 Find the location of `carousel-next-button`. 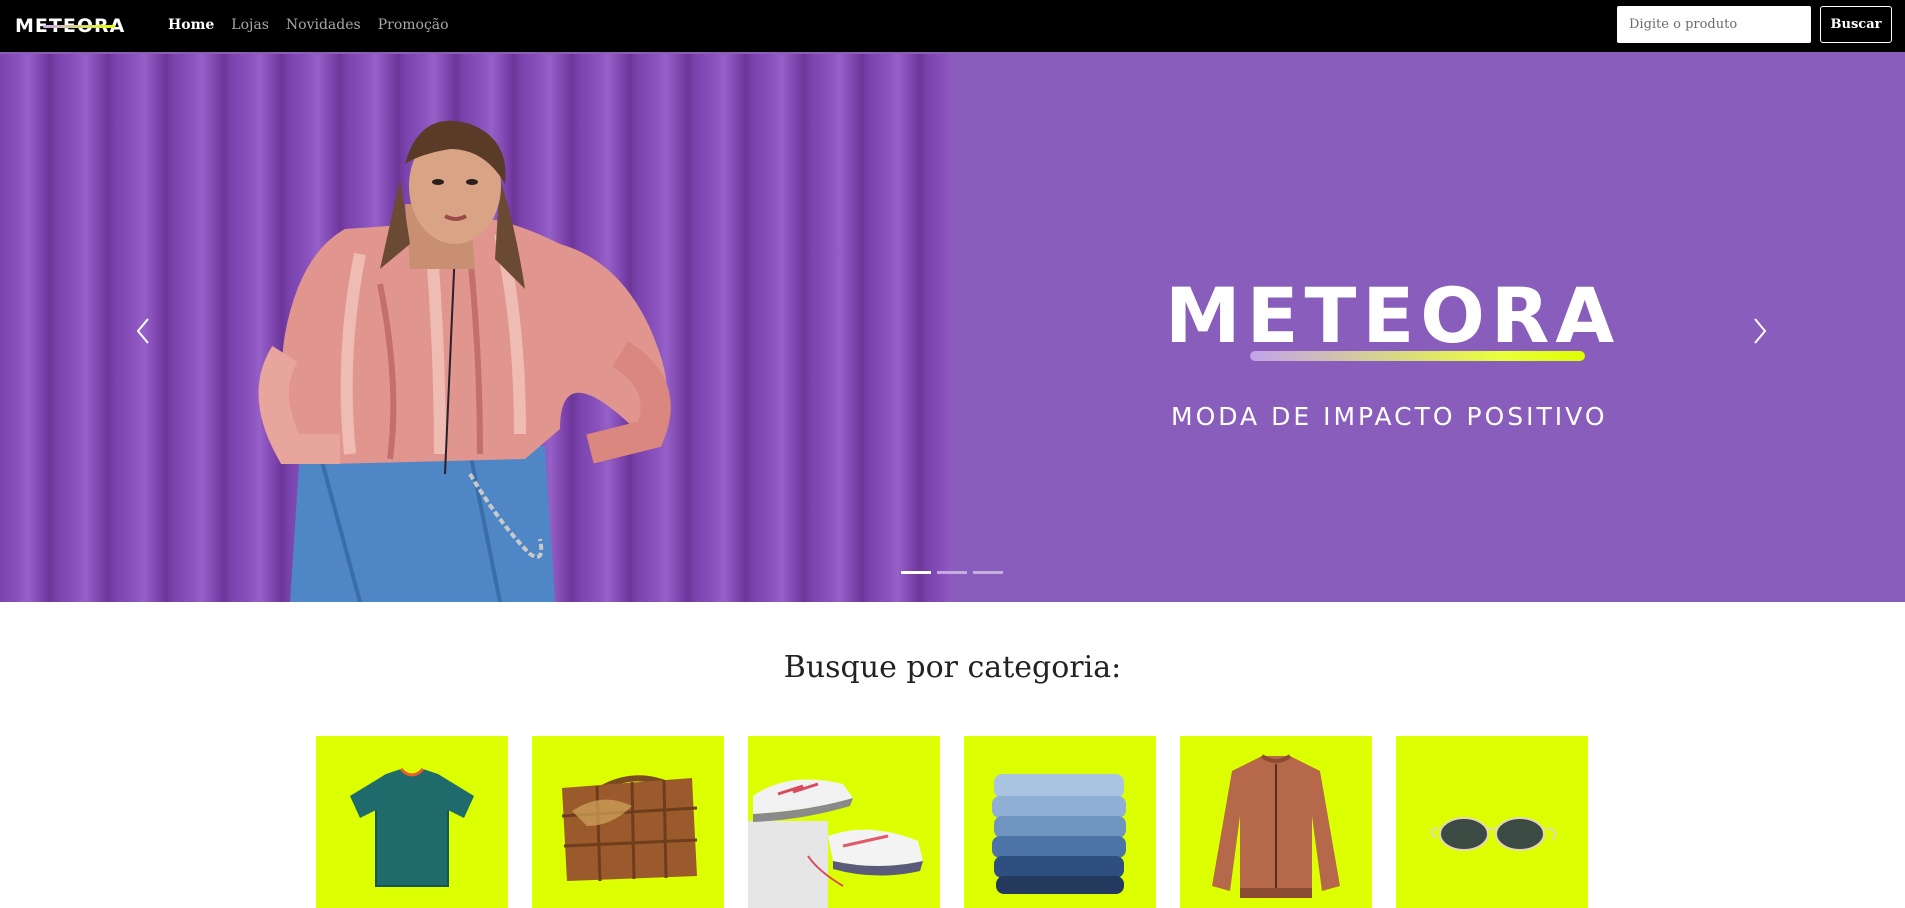

carousel-next-button is located at coordinates (1760, 331).